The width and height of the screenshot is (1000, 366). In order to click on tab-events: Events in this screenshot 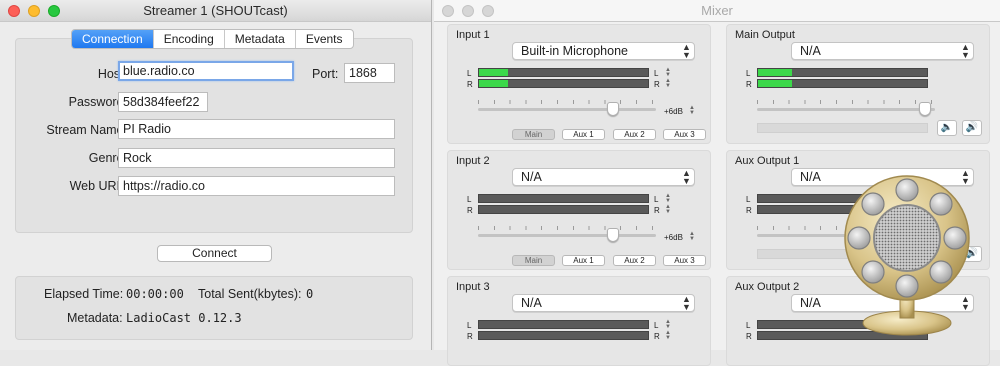, I will do `click(324, 39)`.